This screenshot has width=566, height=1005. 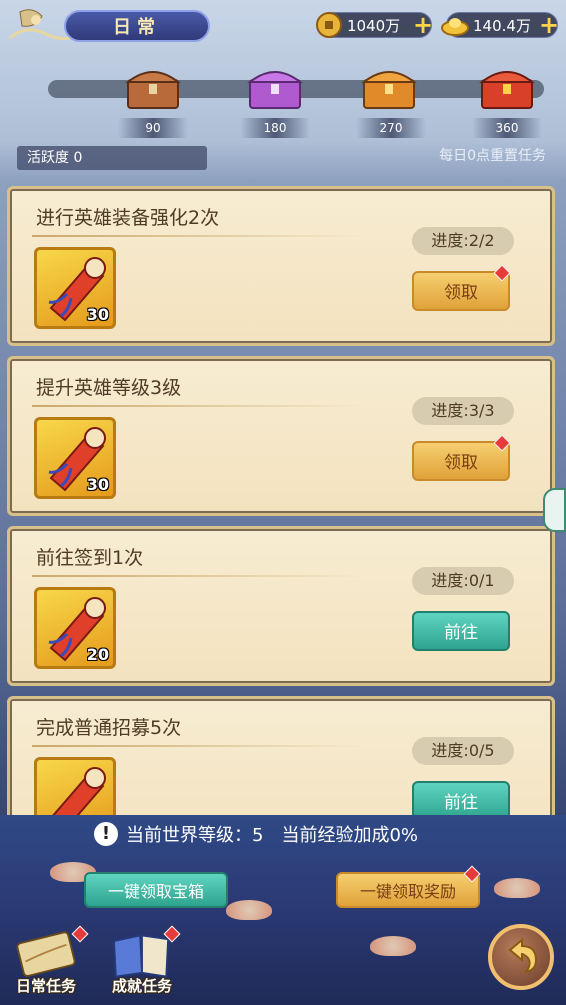 What do you see at coordinates (97, 654) in the screenshot?
I see `reward-count: 20` at bounding box center [97, 654].